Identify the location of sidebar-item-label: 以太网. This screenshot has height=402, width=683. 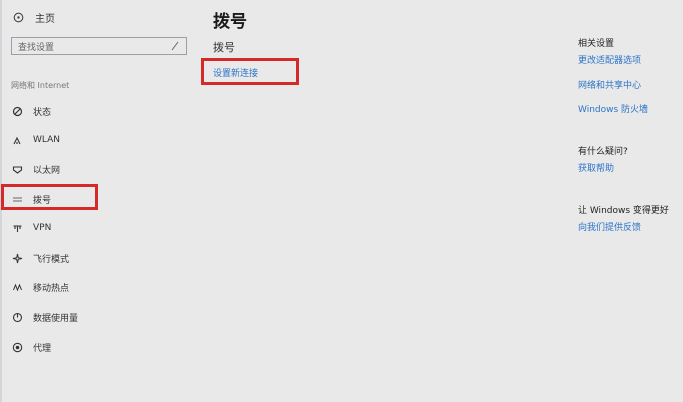
(47, 170).